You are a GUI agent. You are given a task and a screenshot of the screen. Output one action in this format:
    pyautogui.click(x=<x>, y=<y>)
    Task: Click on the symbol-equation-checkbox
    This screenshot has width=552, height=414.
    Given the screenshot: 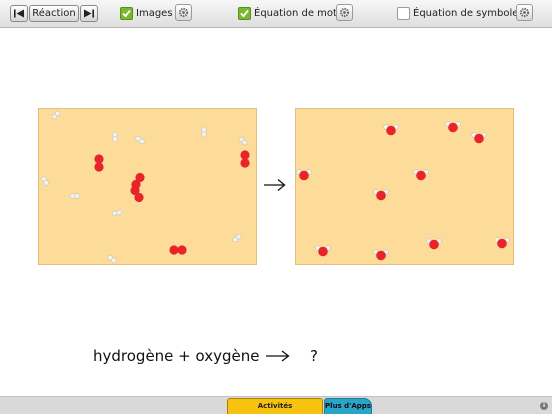 What is the action you would take?
    pyautogui.click(x=403, y=13)
    